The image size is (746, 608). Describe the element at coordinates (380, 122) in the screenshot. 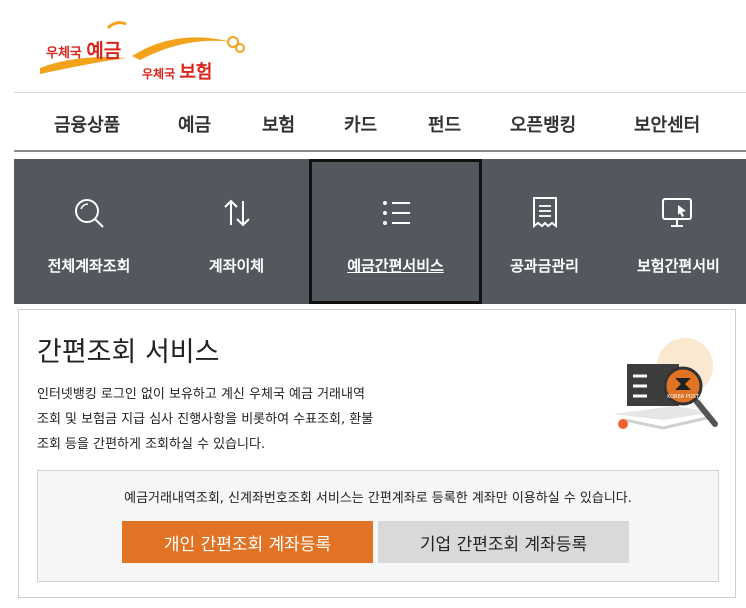

I see `top-navigation: 금융상품 예금 보험 카드 펀드 오픈뱅킹 보안센터` at that location.